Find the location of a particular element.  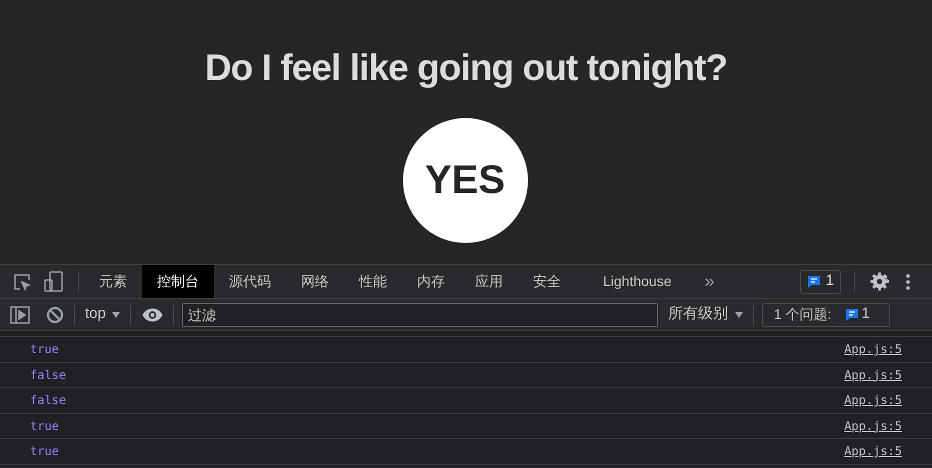

panel-tab: 性能 is located at coordinates (373, 281).